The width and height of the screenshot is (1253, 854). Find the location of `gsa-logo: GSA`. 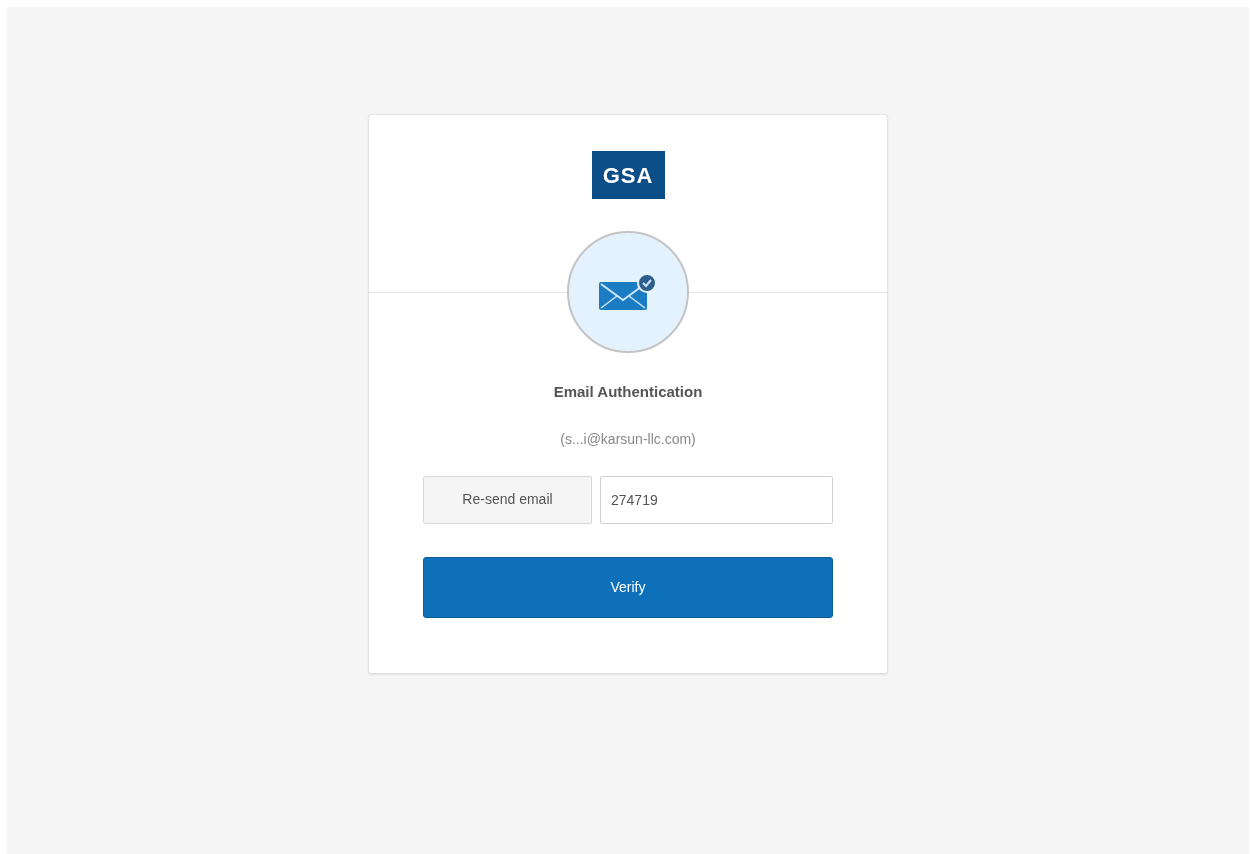

gsa-logo: GSA is located at coordinates (628, 175).